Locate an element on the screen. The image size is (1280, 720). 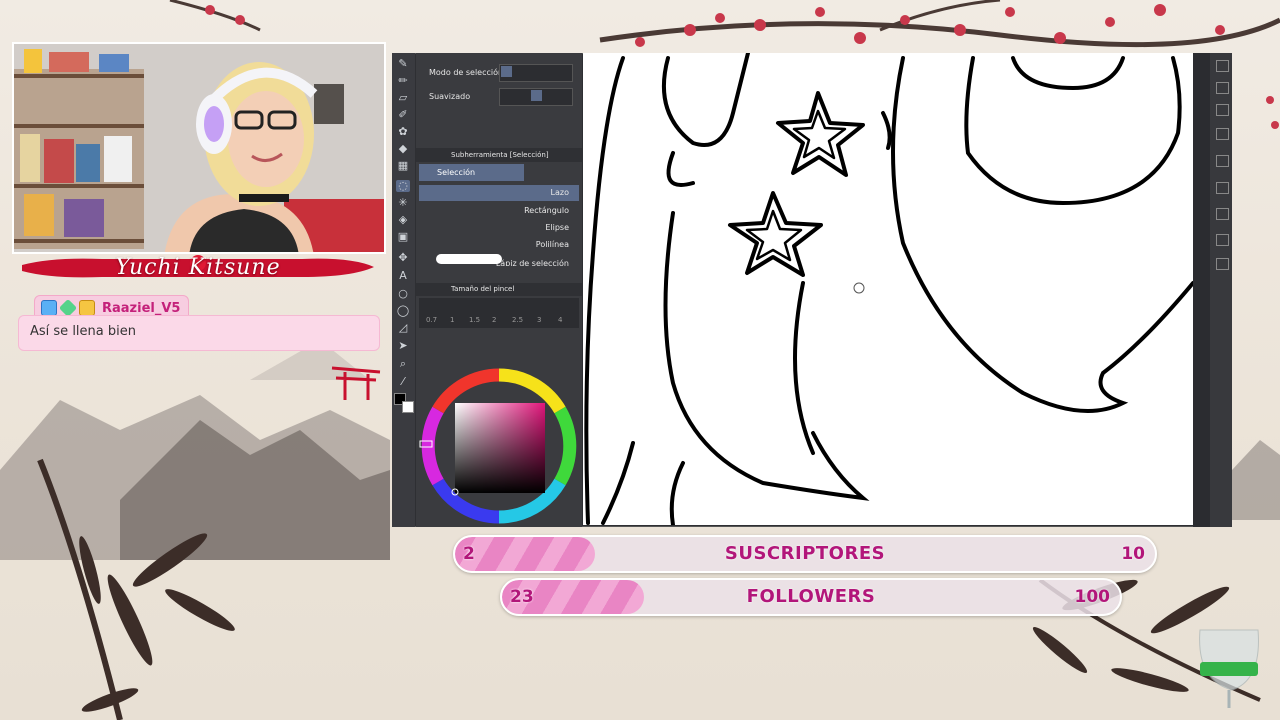
brush-size-grid is located at coordinates (499, 313).